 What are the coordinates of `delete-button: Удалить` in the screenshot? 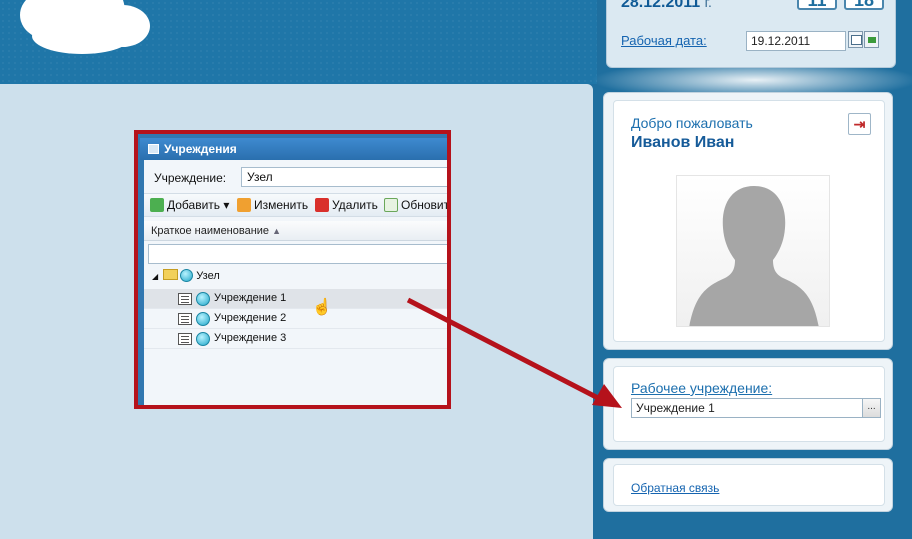 It's located at (346, 205).